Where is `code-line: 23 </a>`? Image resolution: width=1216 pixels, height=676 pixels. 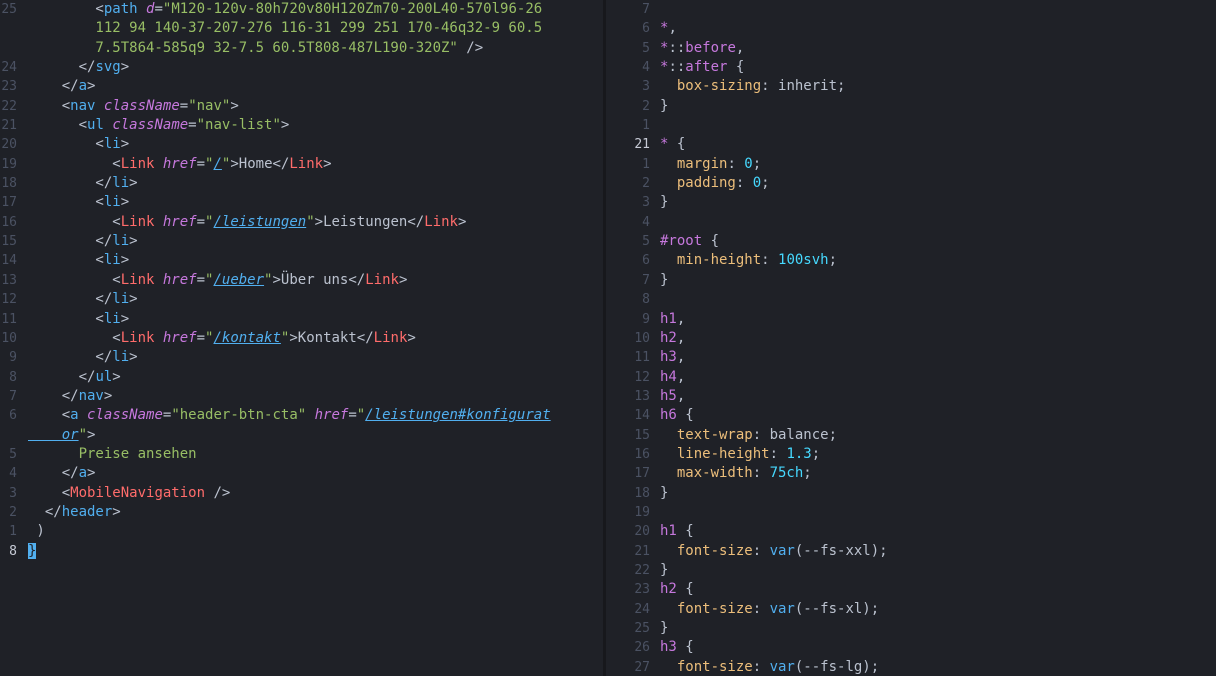
code-line: 23 </a> is located at coordinates (301, 86).